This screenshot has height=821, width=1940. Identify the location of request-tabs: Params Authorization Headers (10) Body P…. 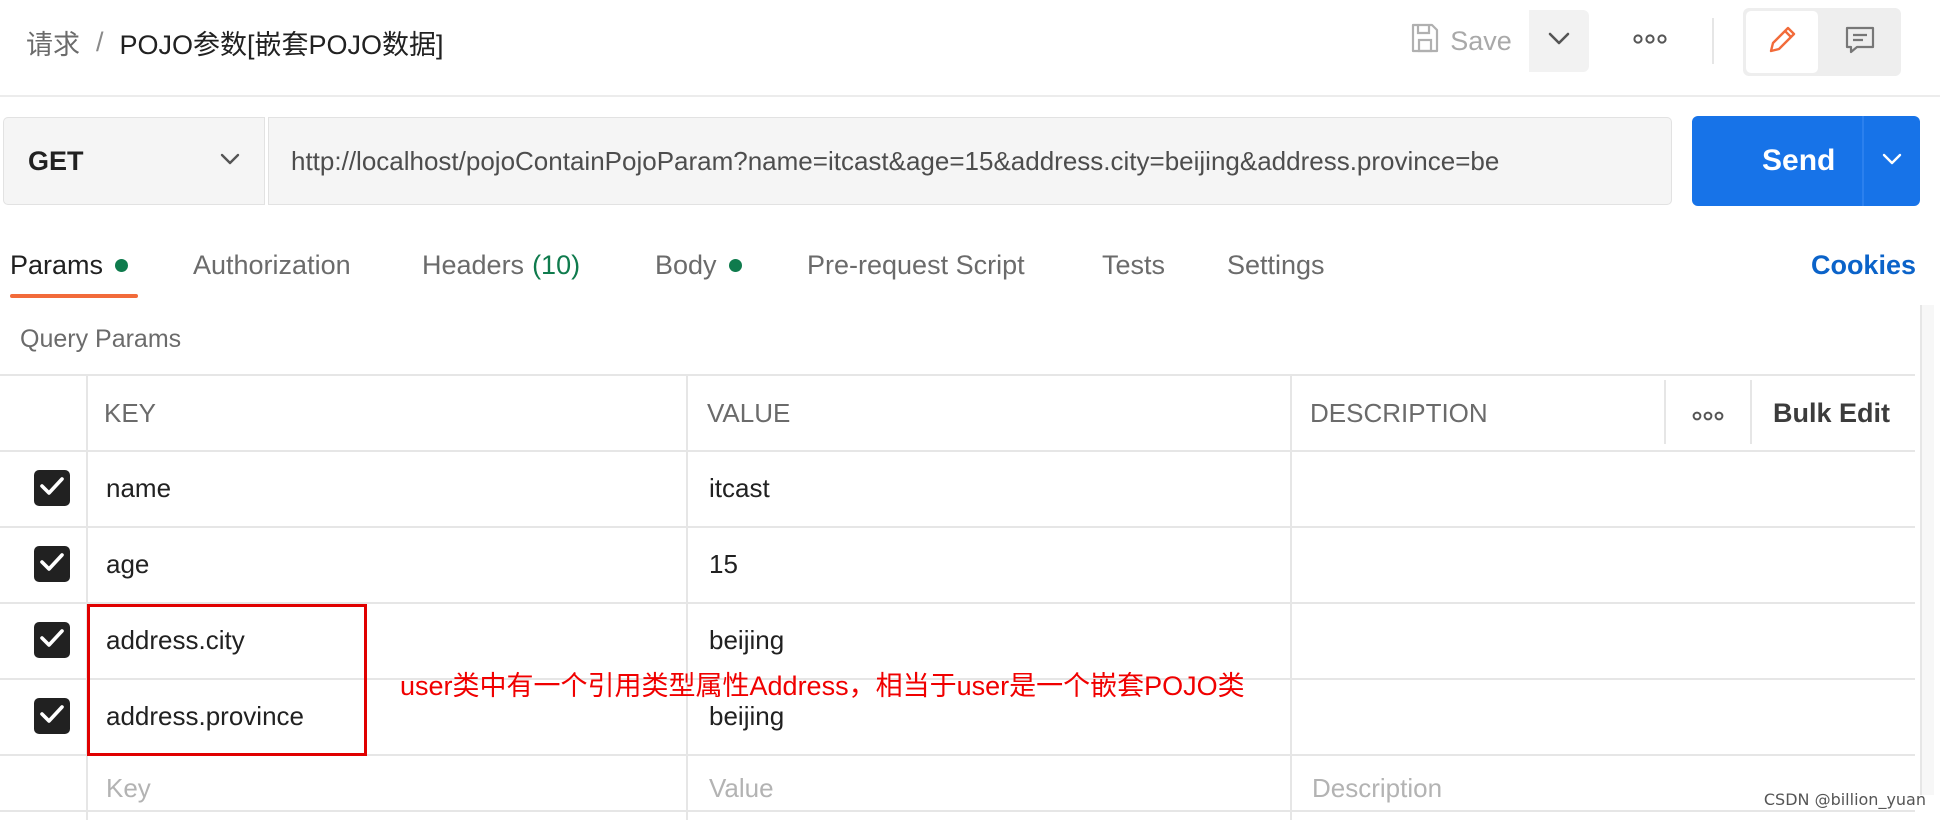
(970, 265).